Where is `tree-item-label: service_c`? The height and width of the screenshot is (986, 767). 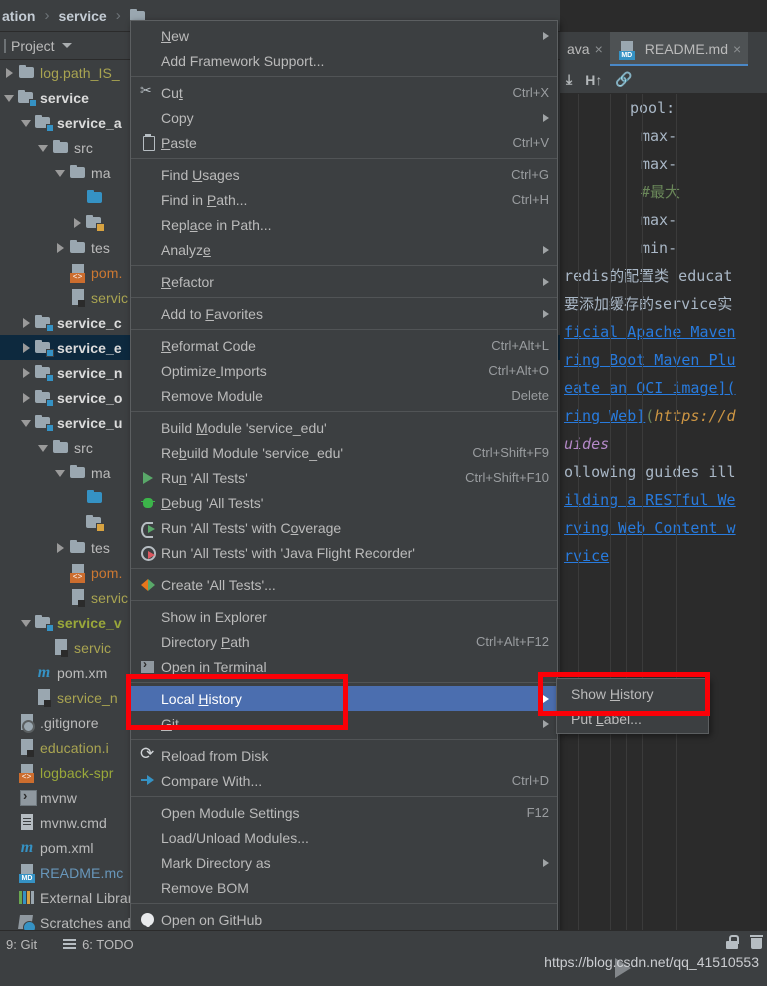 tree-item-label: service_c is located at coordinates (89, 322).